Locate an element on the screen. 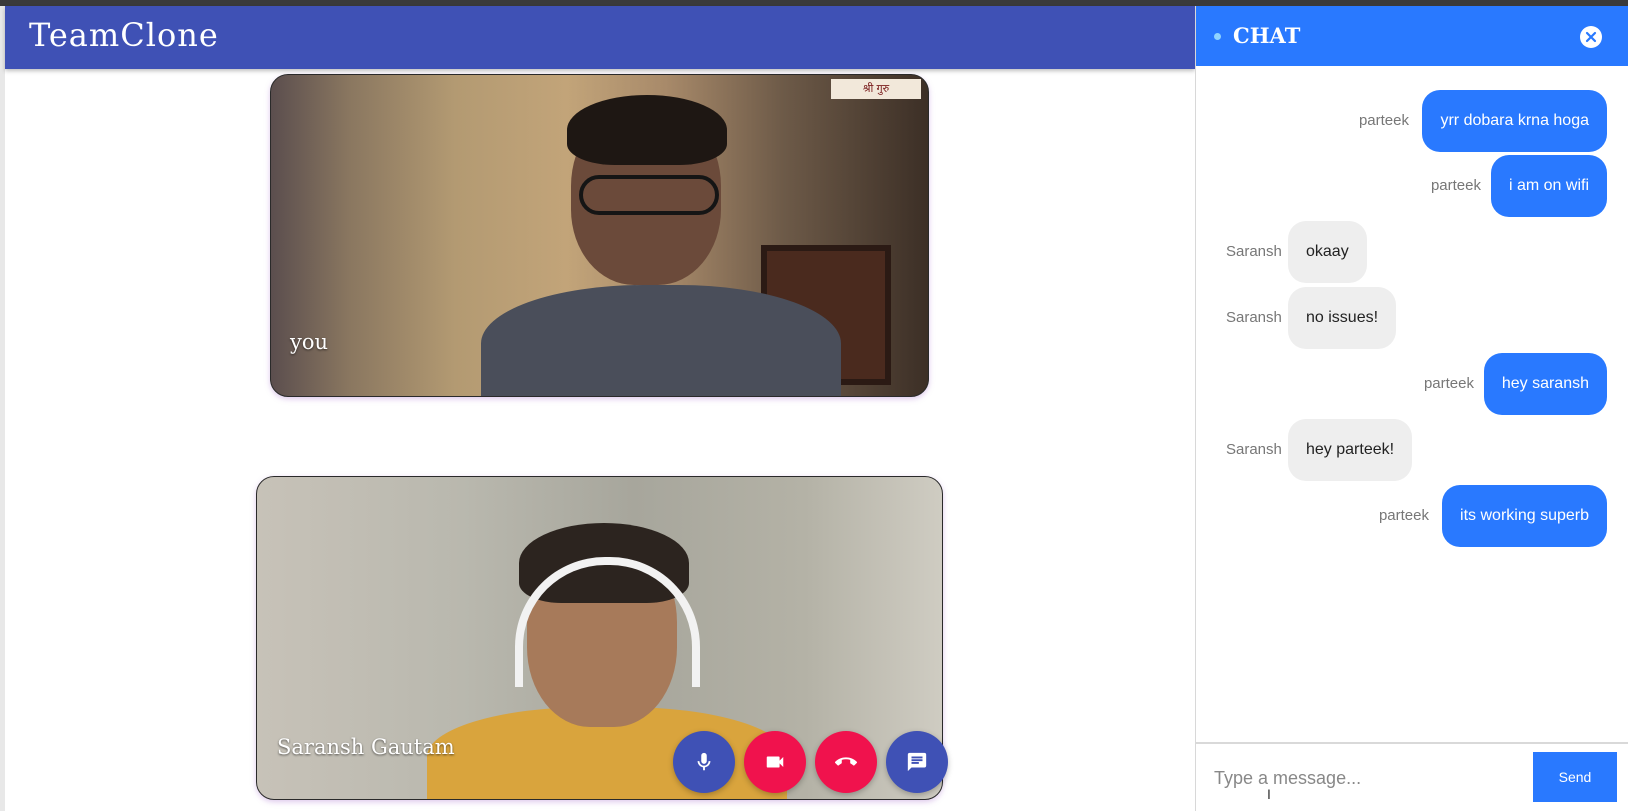 Image resolution: width=1628 pixels, height=811 pixels. close-icon is located at coordinates (1591, 37).